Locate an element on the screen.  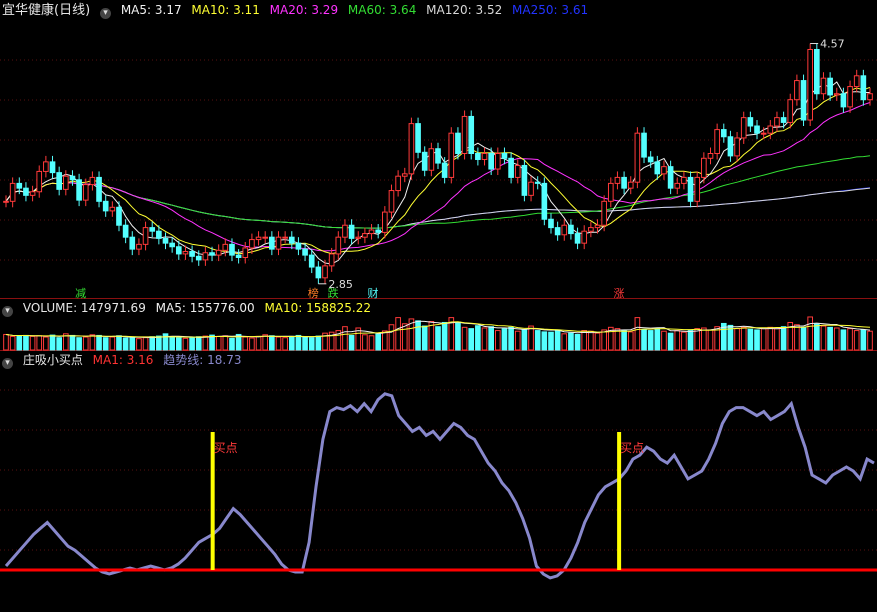
event-tag: 涨 is located at coordinates (618, 293).